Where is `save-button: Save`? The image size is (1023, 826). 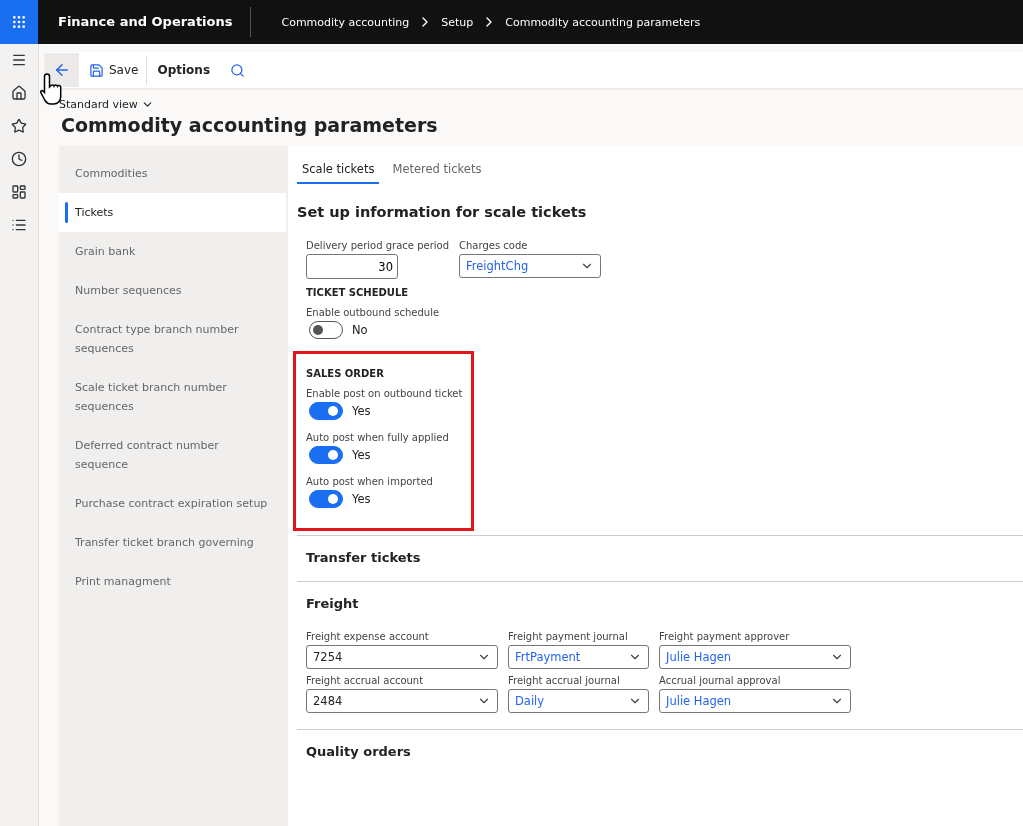
save-button: Save is located at coordinates (114, 70).